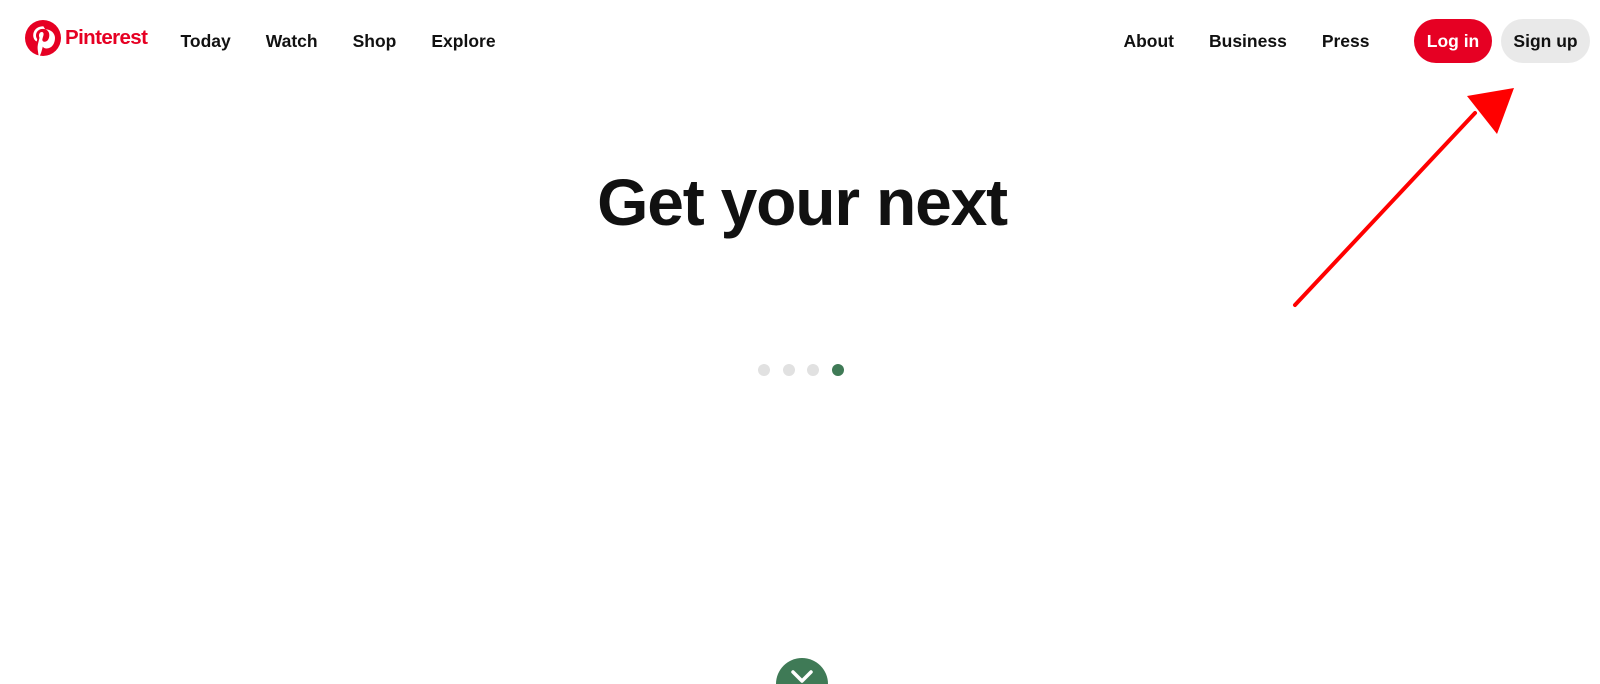 The width and height of the screenshot is (1600, 684). I want to click on primary-nav: Today Watch Shop Explore, so click(338, 41).